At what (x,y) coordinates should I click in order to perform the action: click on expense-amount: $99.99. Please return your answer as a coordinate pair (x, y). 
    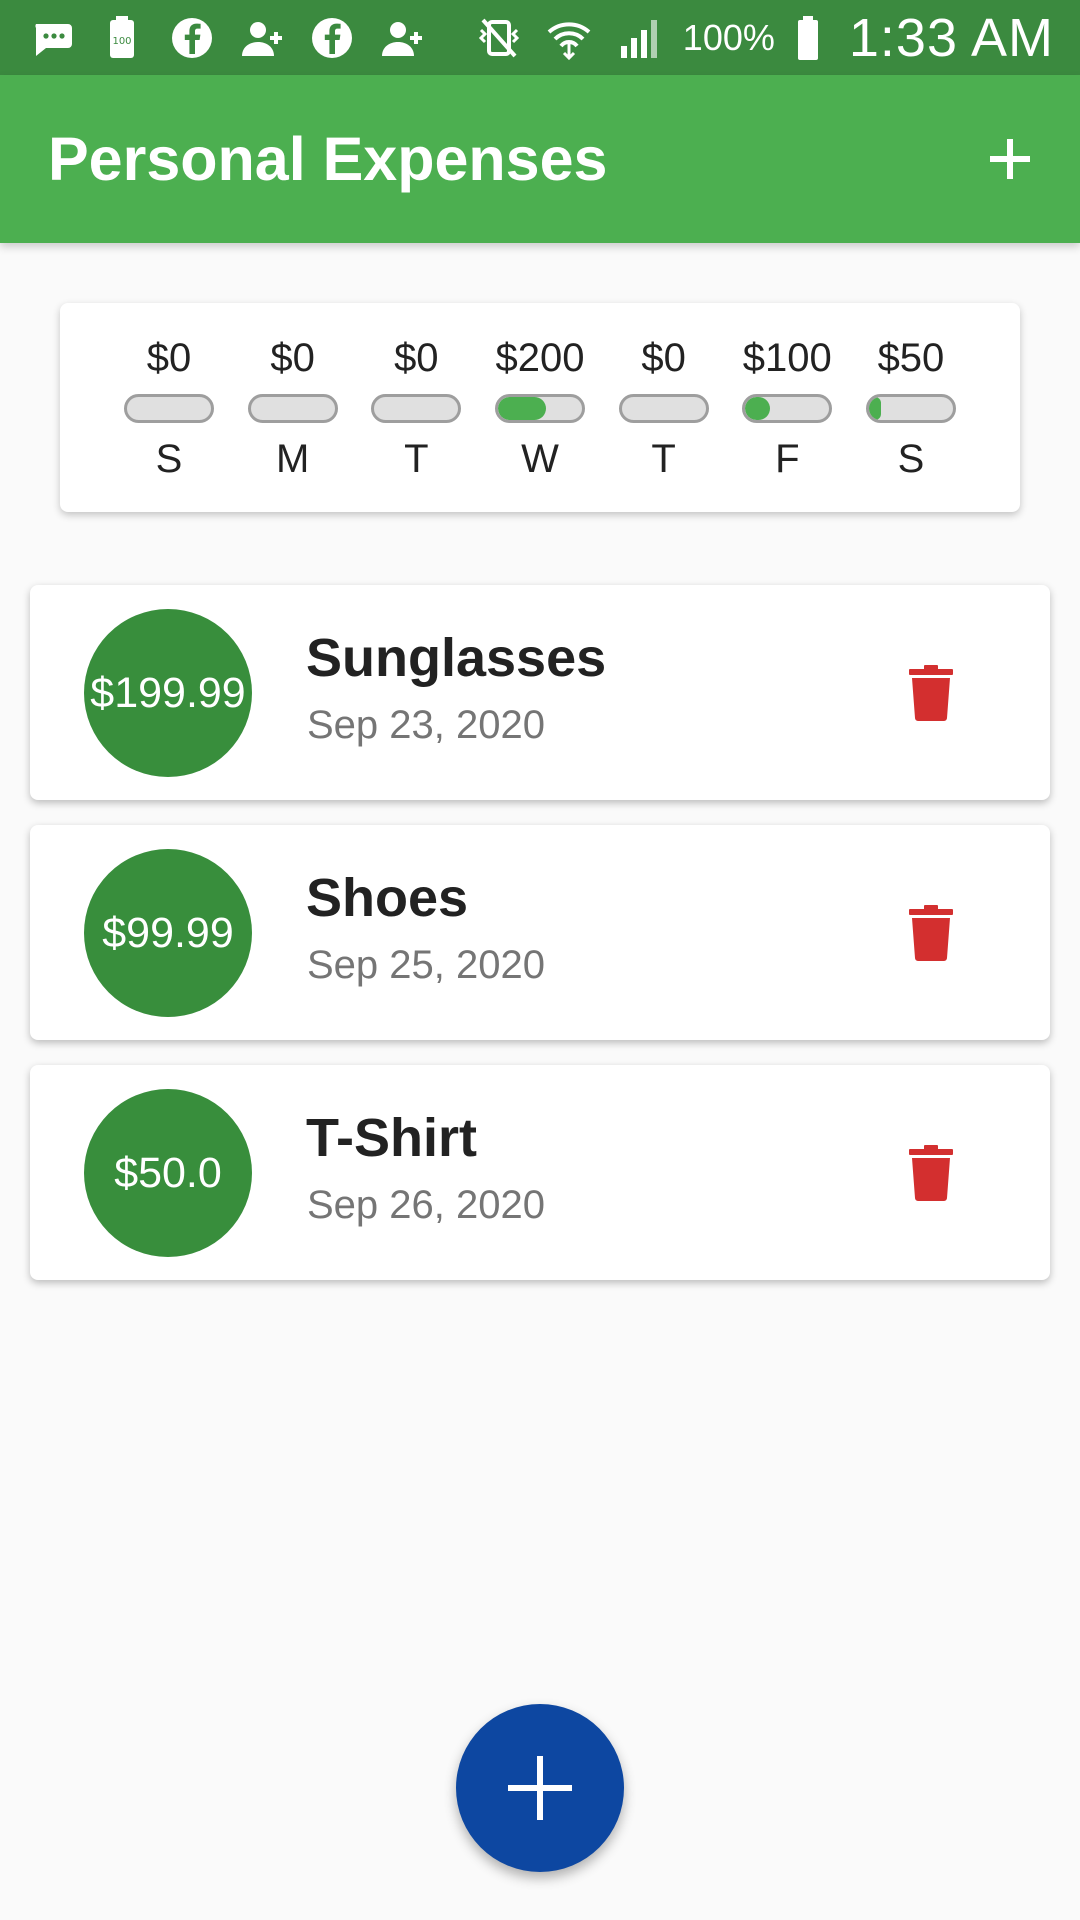
    Looking at the image, I should click on (168, 933).